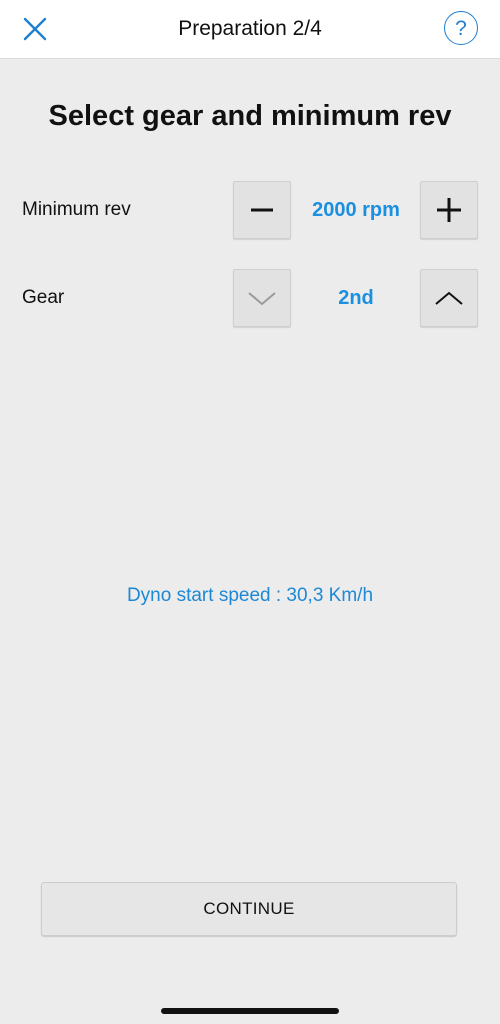 Image resolution: width=500 pixels, height=1024 pixels. What do you see at coordinates (356, 298) in the screenshot?
I see `gear-value: 2nd` at bounding box center [356, 298].